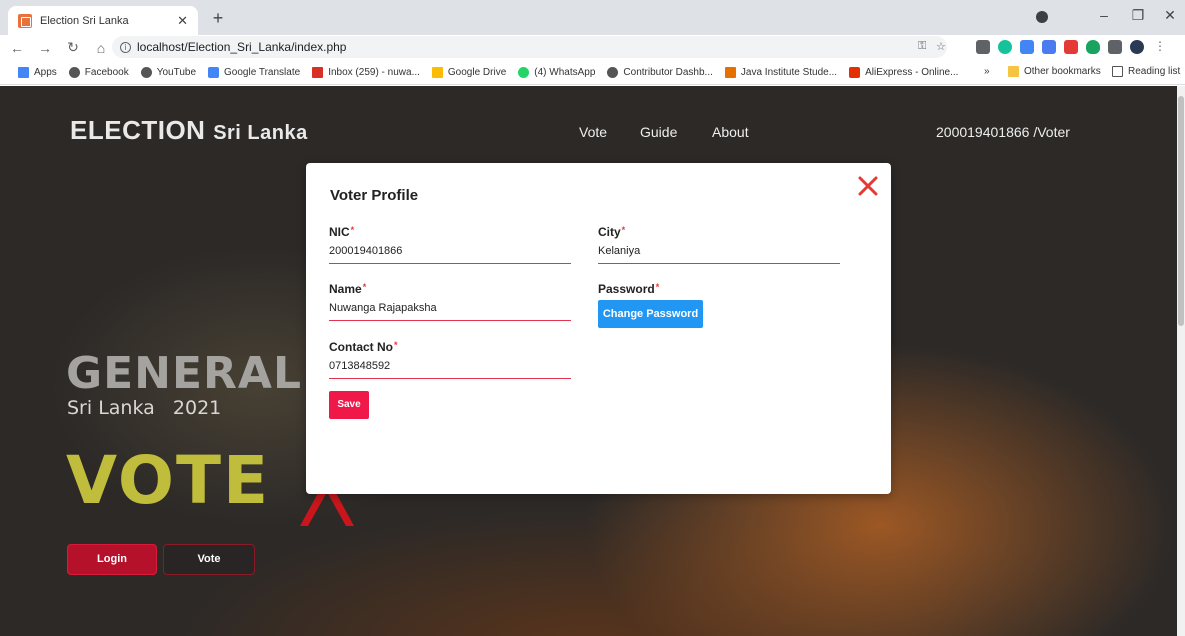 This screenshot has height=636, width=1185. I want to click on name-field: Name* Nuwanga Rajapaksha, so click(450, 301).